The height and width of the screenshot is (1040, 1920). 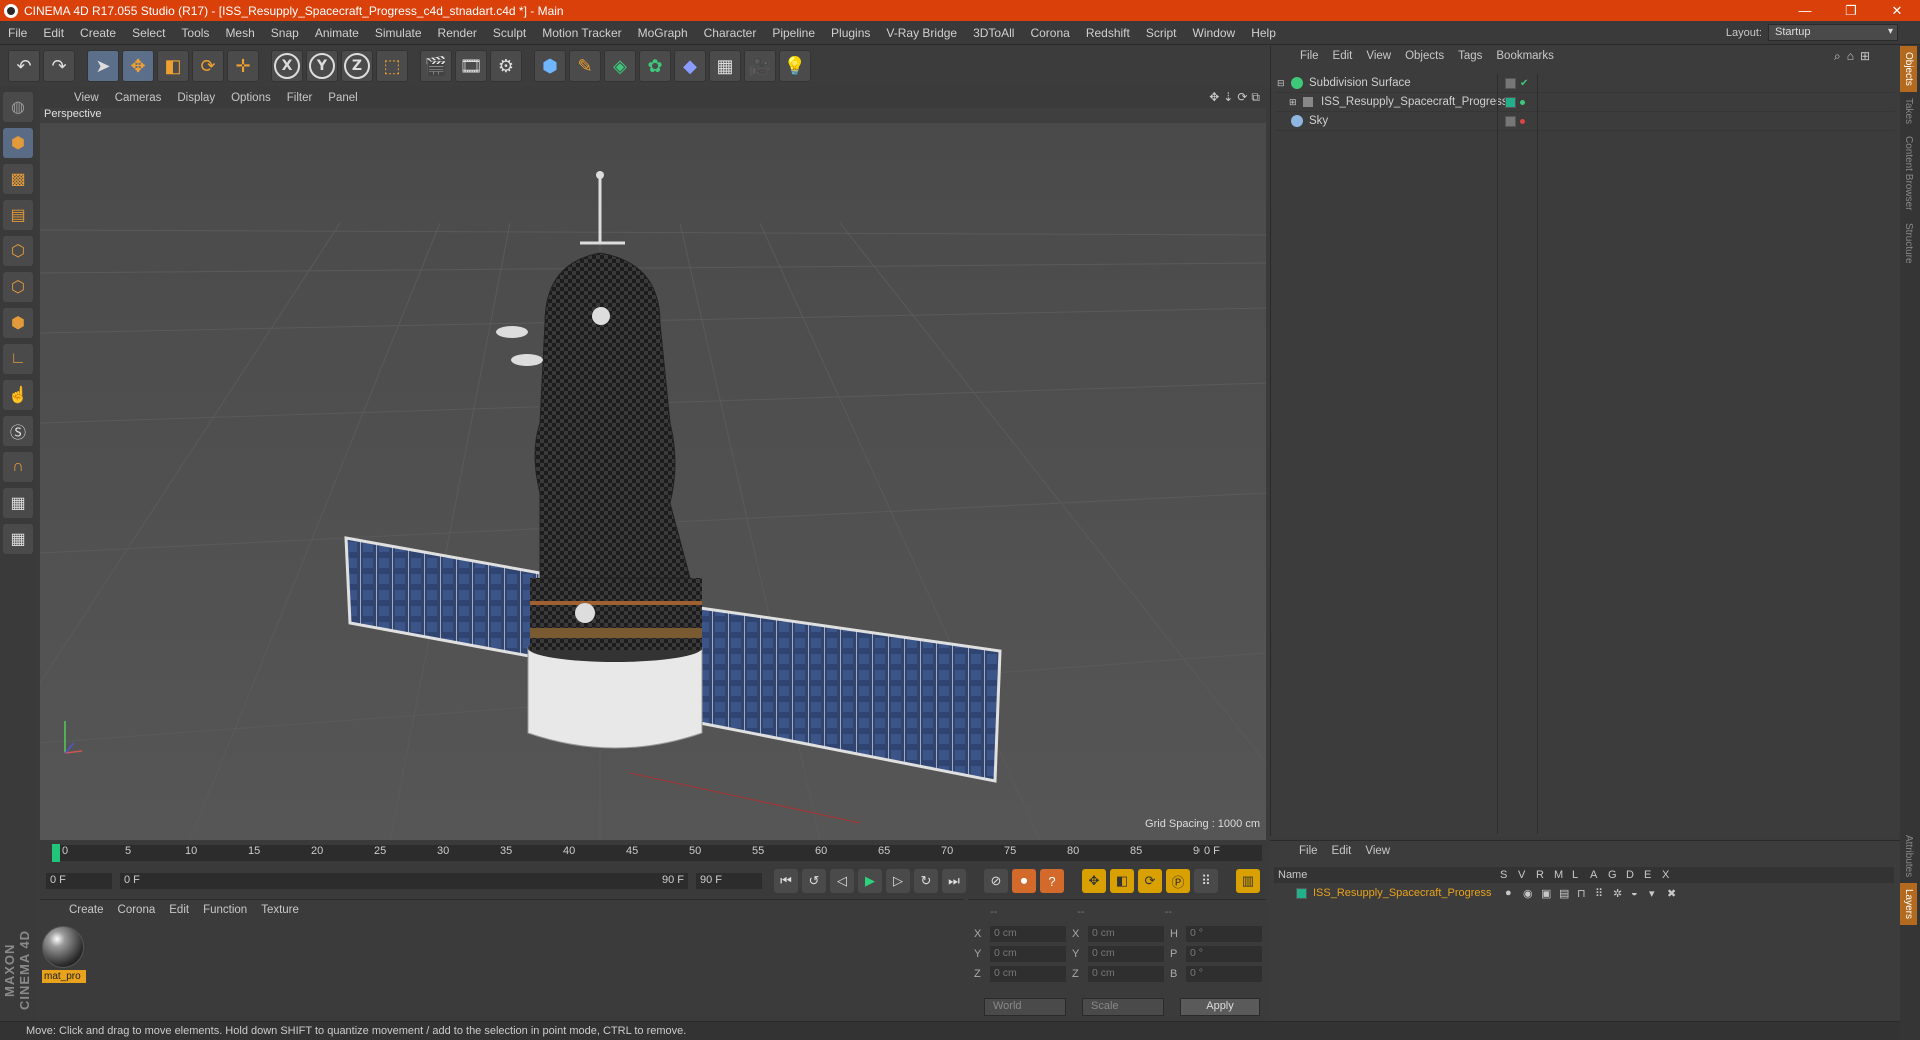 I want to click on texture-mode-icon: ▩, so click(x=18, y=179).